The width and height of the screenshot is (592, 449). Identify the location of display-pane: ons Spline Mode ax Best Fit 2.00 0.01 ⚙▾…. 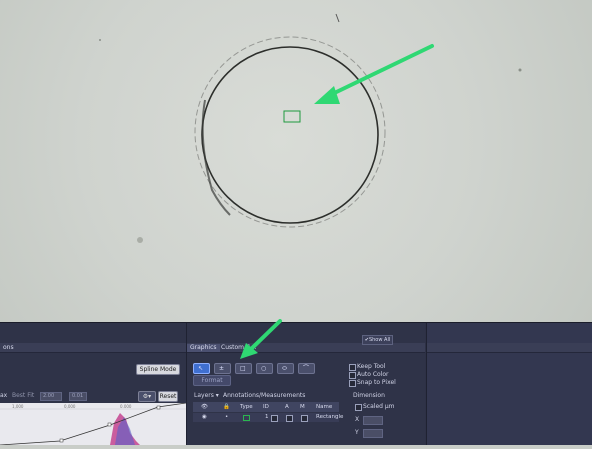
(93, 384).